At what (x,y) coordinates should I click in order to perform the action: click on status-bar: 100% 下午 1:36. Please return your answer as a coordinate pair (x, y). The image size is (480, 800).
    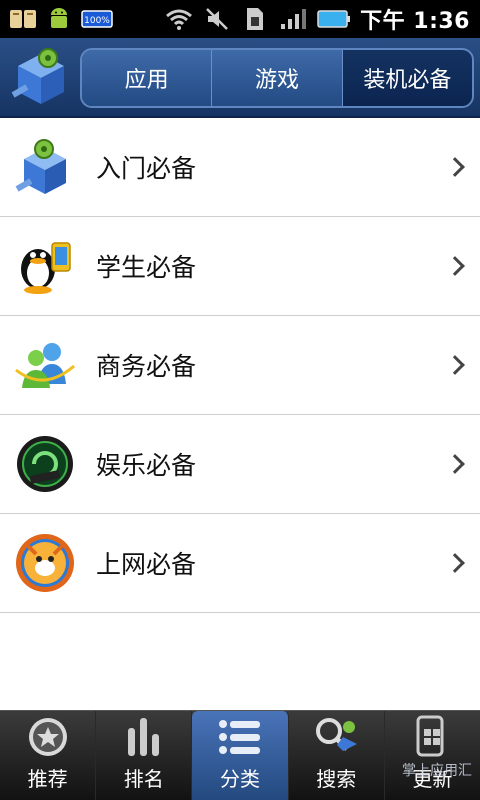
    Looking at the image, I should click on (240, 19).